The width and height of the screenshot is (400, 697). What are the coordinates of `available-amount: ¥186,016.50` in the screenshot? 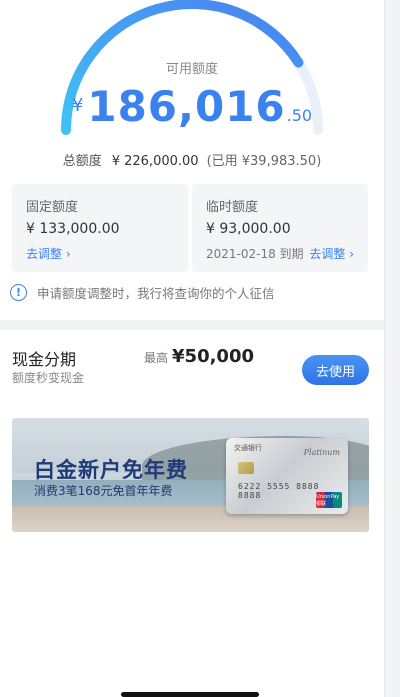 It's located at (192, 106).